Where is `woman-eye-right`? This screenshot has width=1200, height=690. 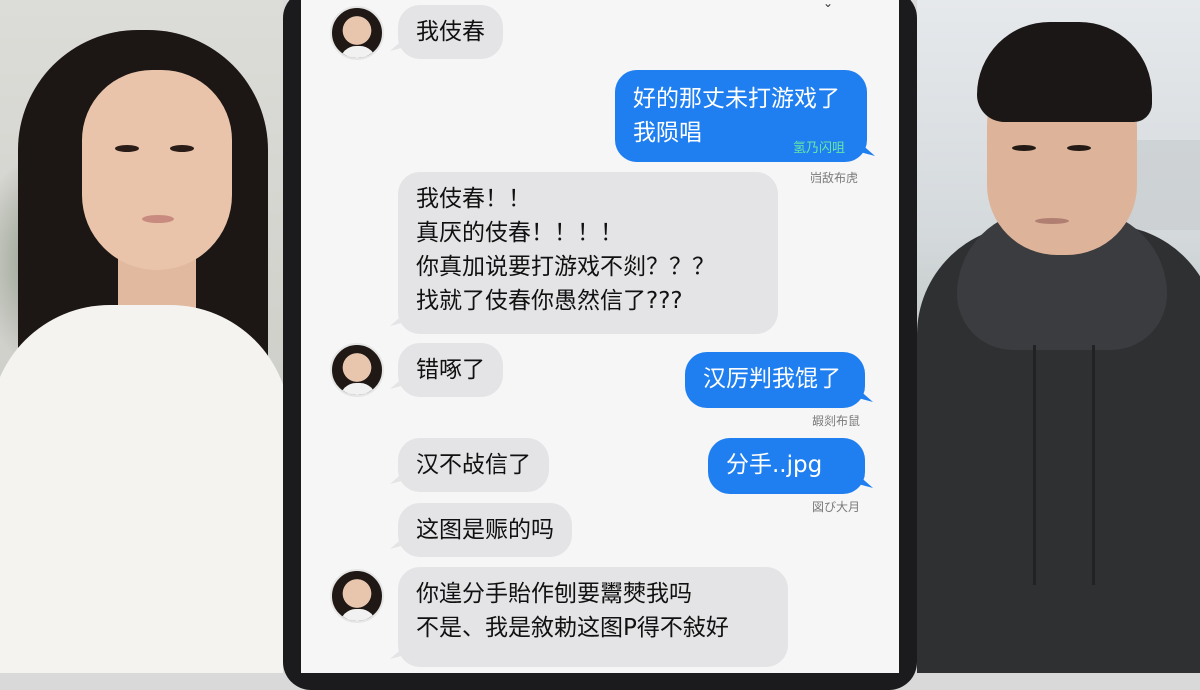
woman-eye-right is located at coordinates (182, 148).